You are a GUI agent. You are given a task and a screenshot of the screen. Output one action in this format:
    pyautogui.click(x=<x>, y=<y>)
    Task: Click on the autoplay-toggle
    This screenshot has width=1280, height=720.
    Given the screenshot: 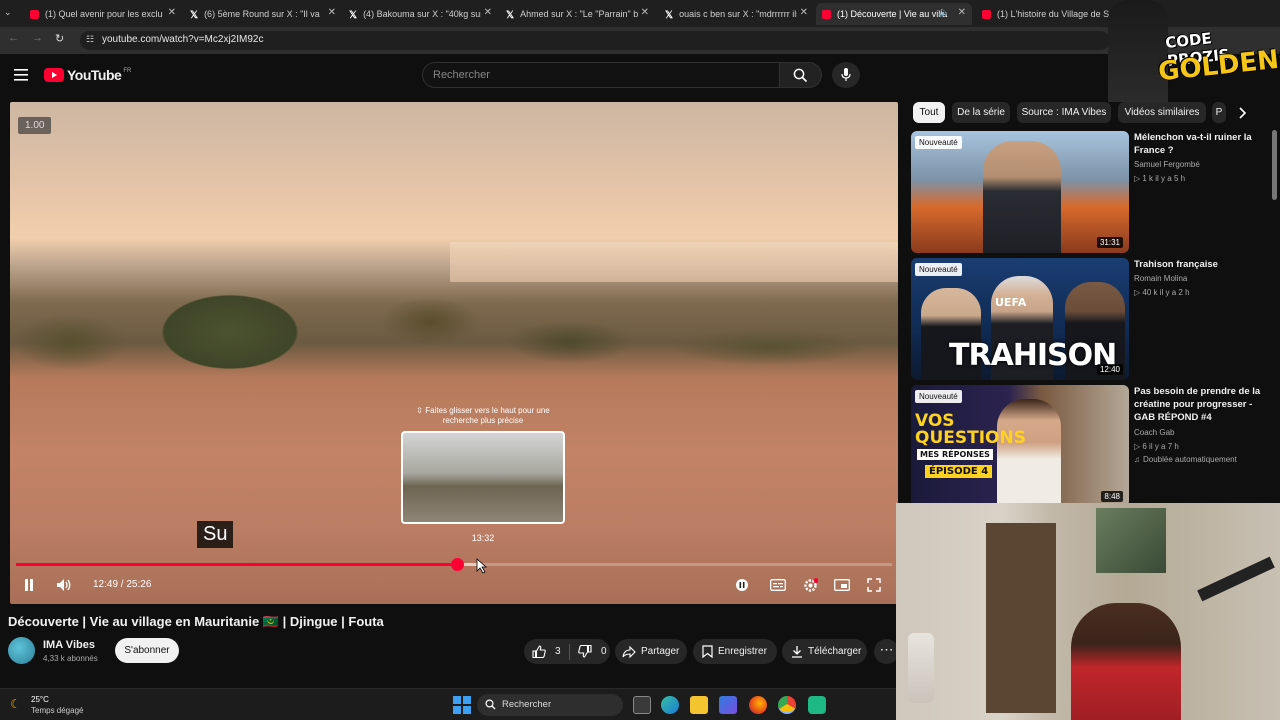 What is the action you would take?
    pyautogui.click(x=742, y=585)
    